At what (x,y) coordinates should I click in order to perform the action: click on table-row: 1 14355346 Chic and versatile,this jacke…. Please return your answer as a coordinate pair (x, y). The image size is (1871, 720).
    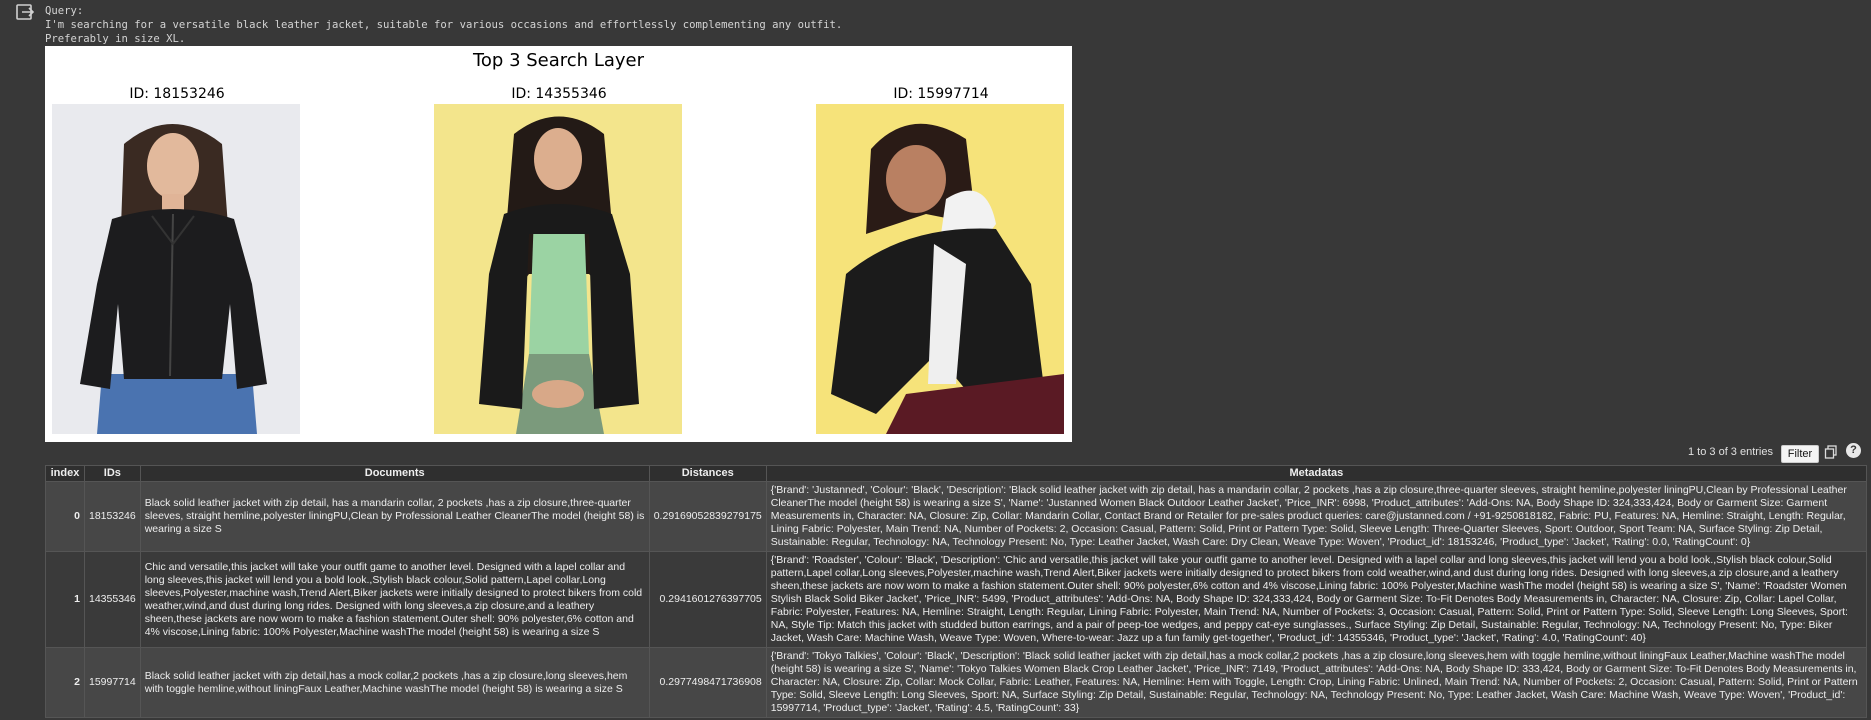
    Looking at the image, I should click on (956, 599).